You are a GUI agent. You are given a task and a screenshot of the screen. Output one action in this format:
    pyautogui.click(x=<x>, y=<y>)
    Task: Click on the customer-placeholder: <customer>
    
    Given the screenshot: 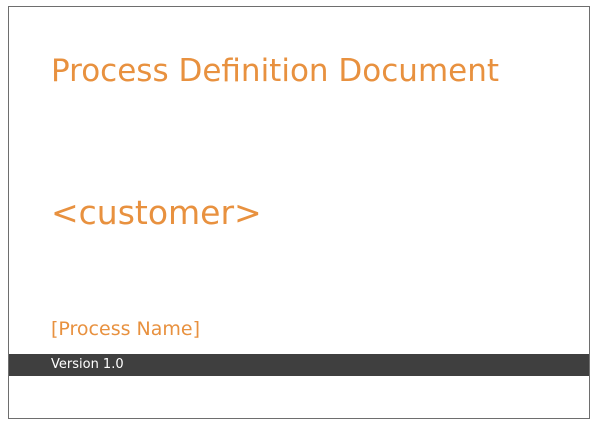 What is the action you would take?
    pyautogui.click(x=156, y=212)
    